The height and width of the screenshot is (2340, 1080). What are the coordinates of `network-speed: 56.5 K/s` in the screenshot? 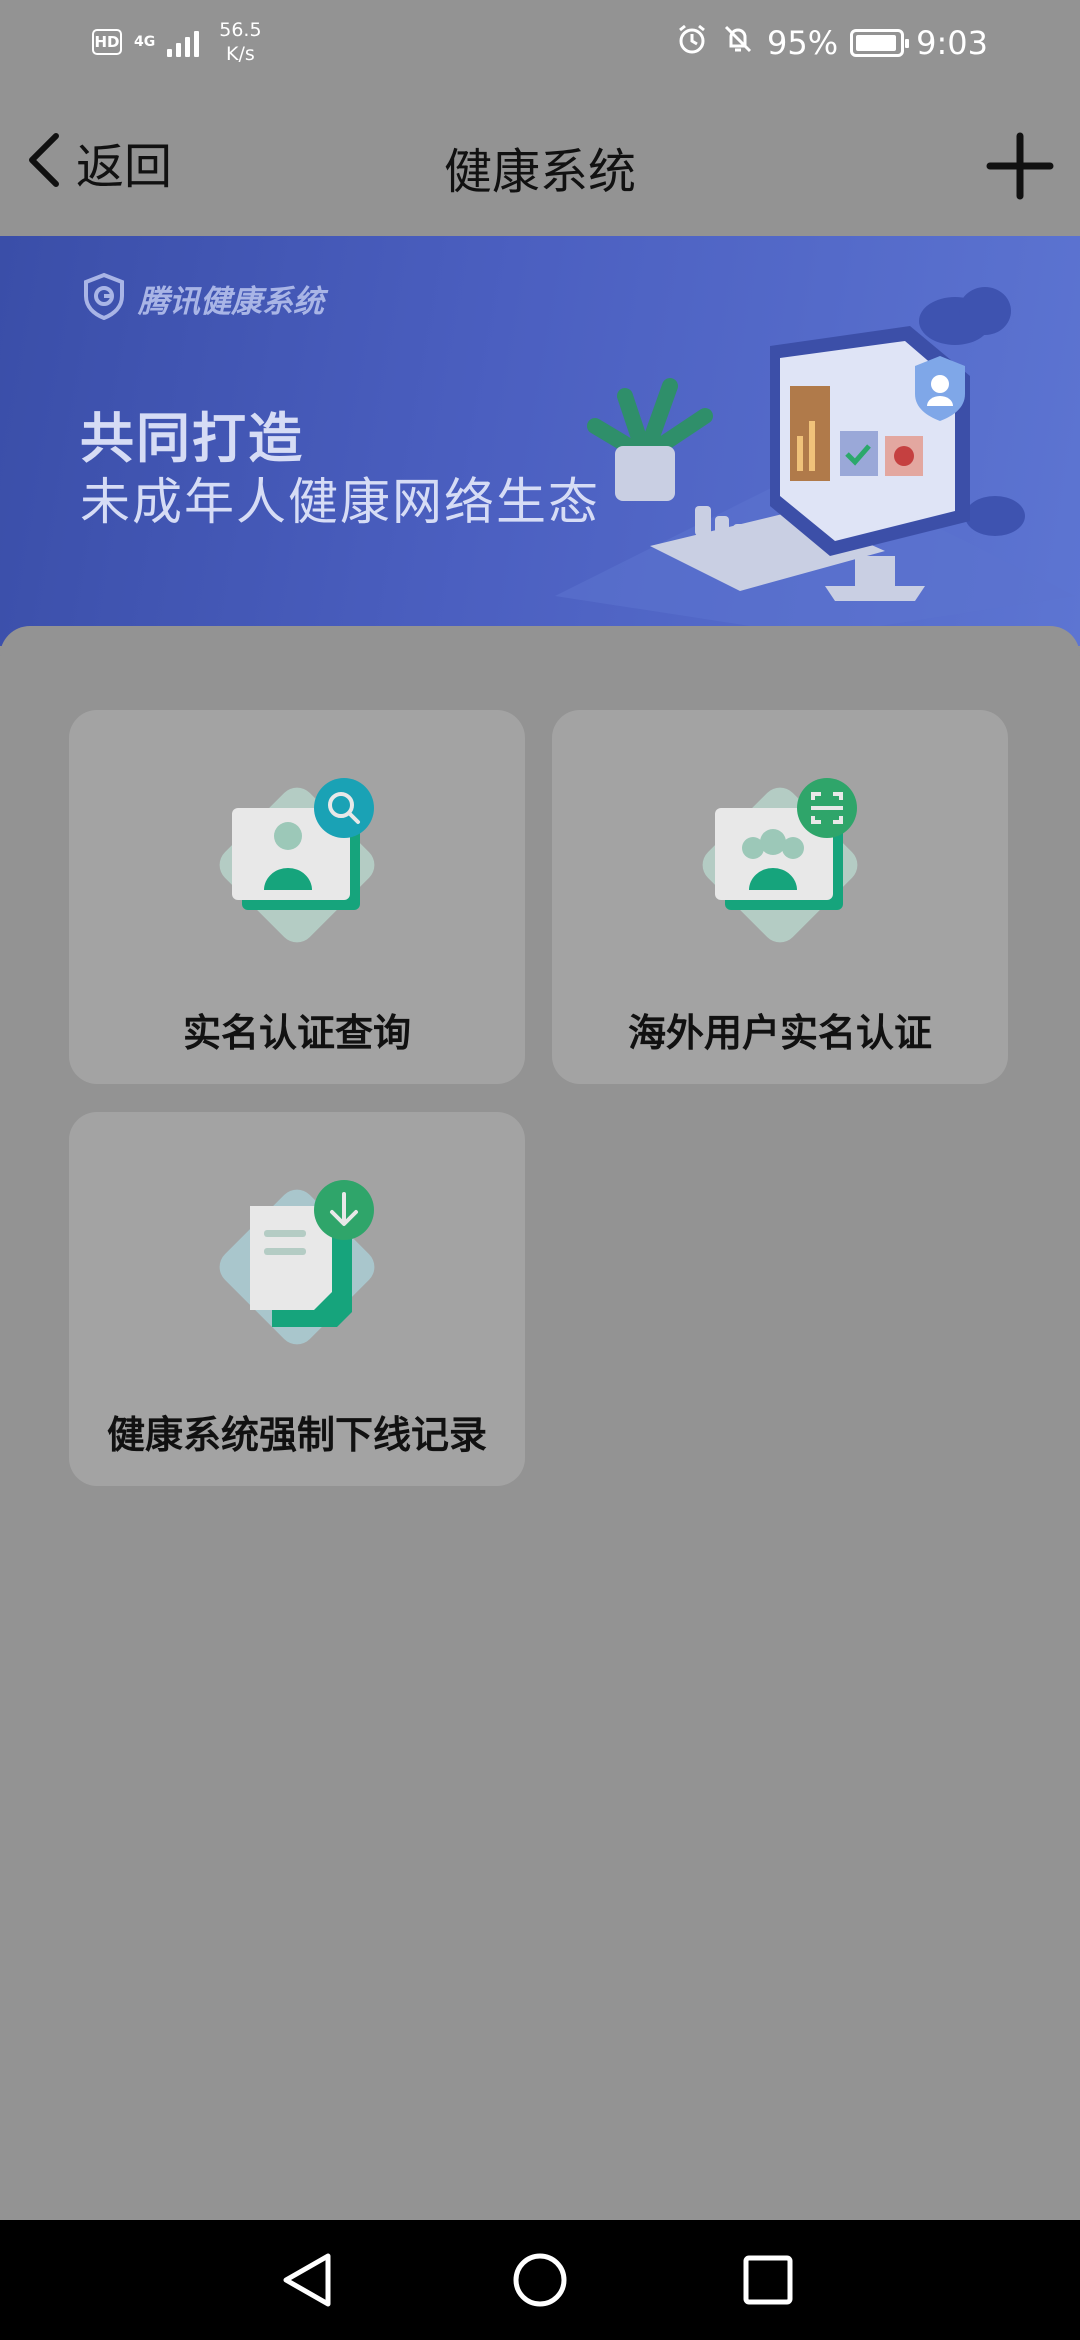 It's located at (240, 42).